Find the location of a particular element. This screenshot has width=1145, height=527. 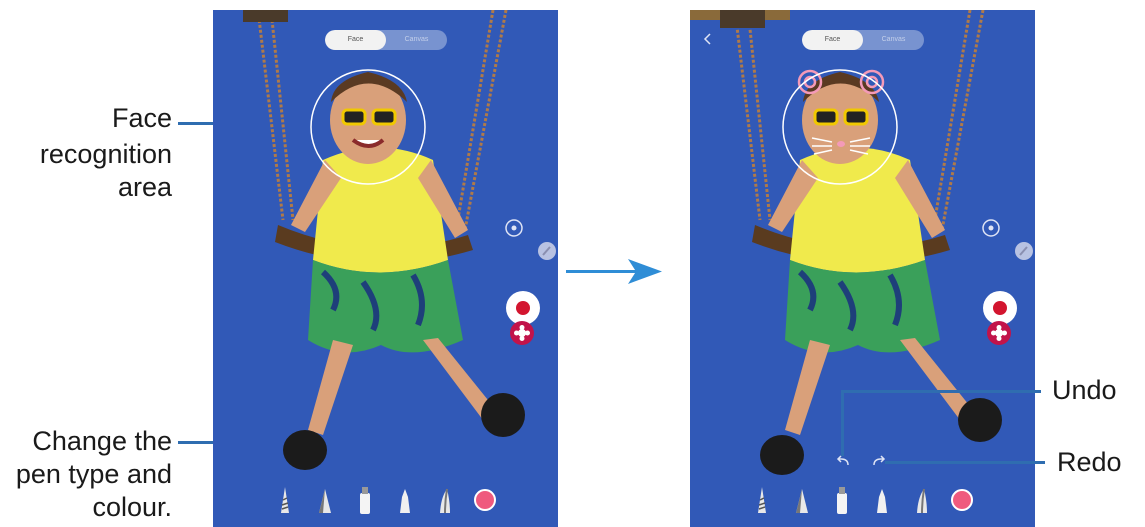

face-recognition-label-line2: recognition is located at coordinates (105, 154).